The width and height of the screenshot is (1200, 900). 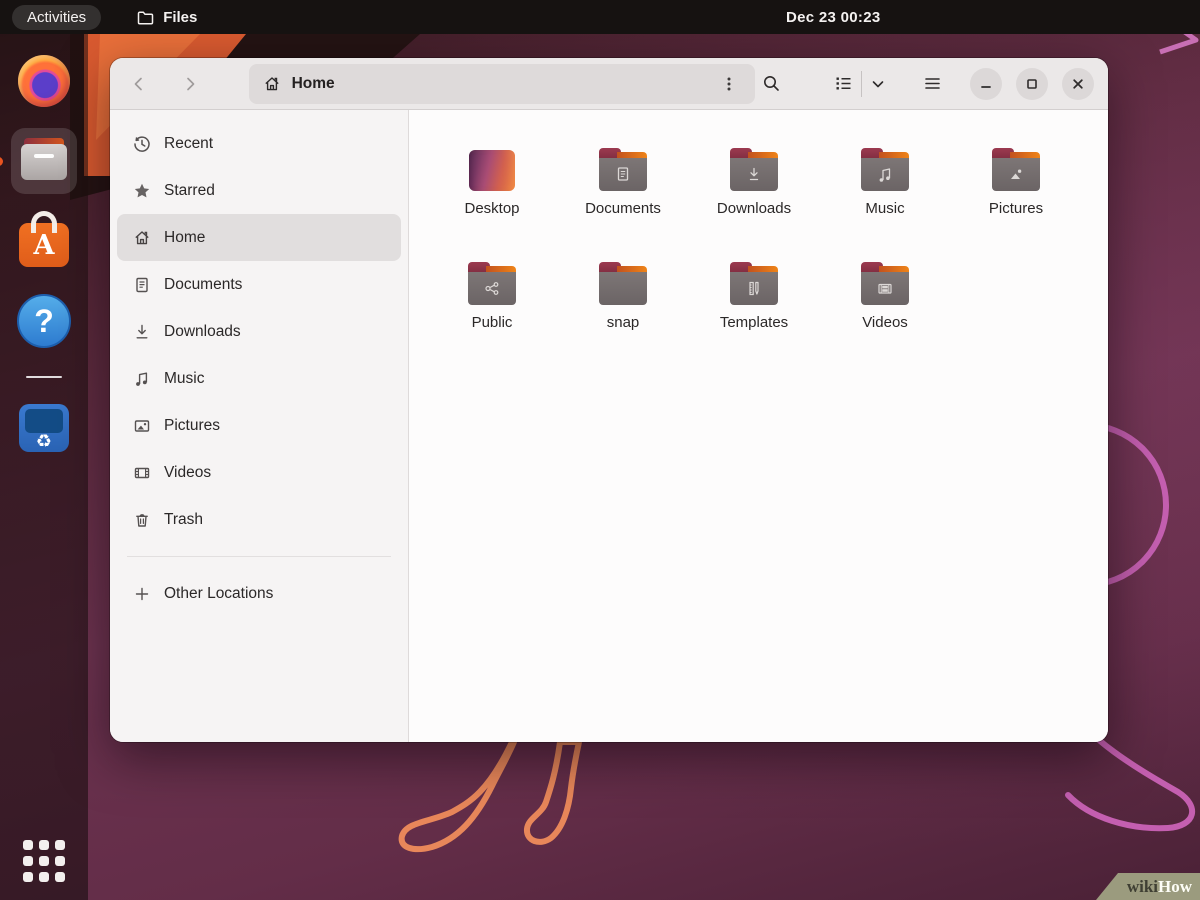 I want to click on minimize-icon, so click(x=986, y=86).